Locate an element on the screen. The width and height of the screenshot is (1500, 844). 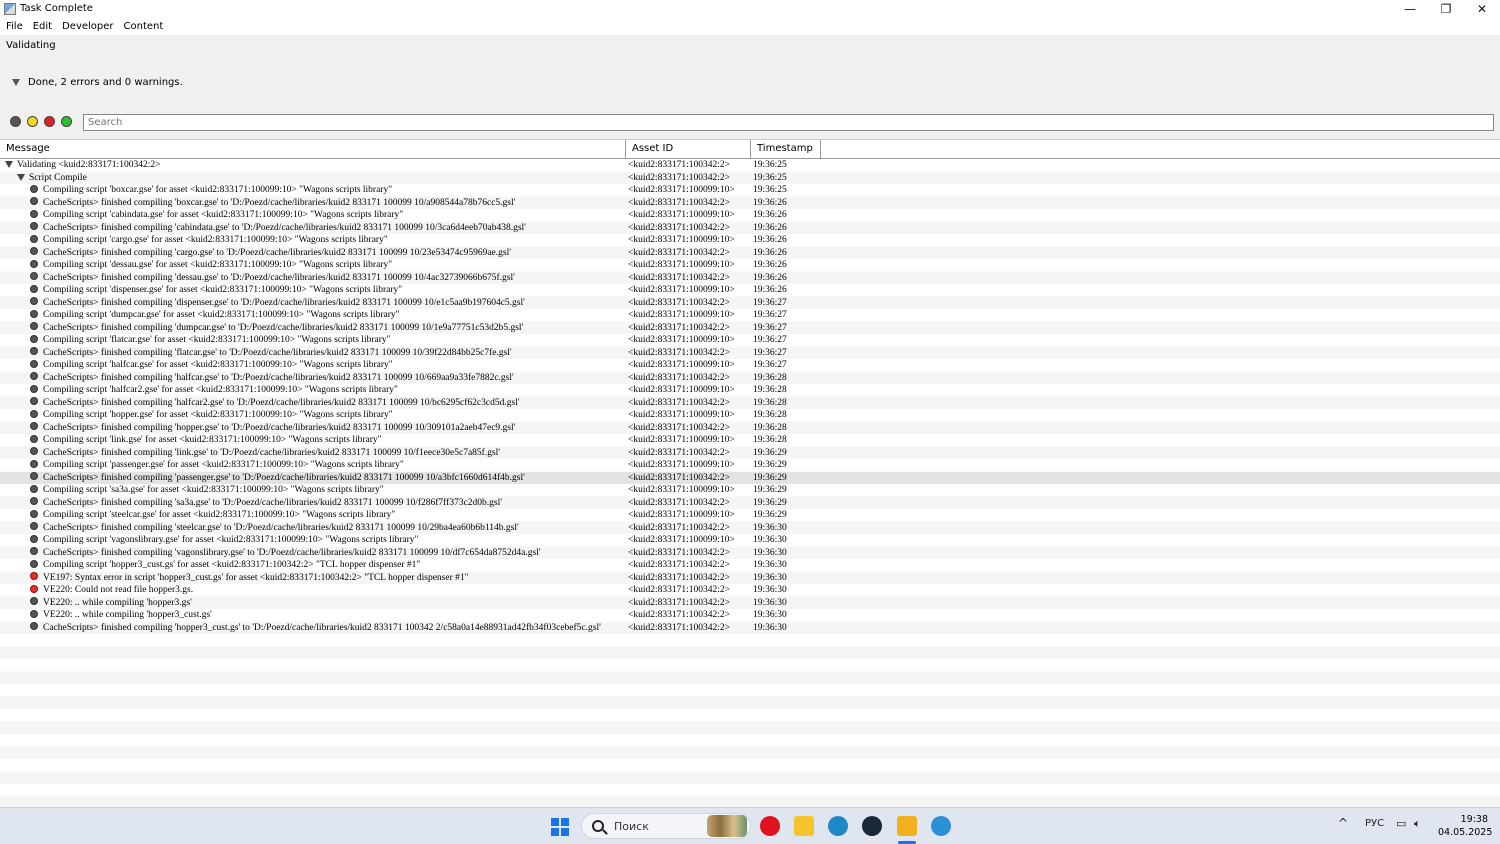
error-filter is located at coordinates (49, 121).